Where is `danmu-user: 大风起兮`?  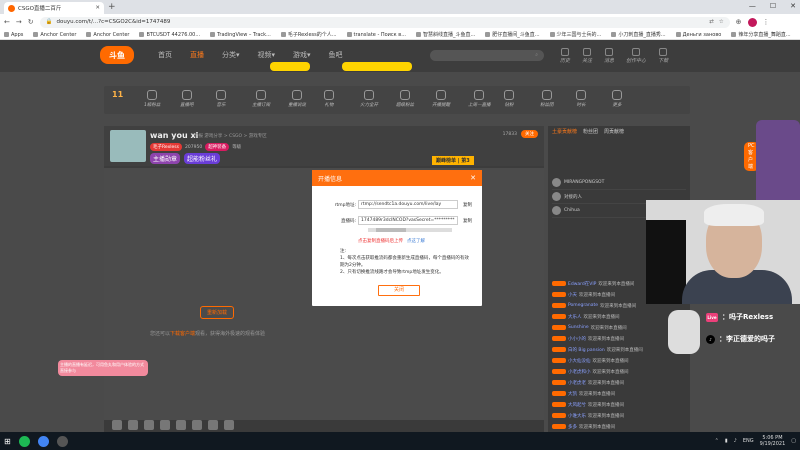 danmu-user: 大风起兮 is located at coordinates (577, 405).